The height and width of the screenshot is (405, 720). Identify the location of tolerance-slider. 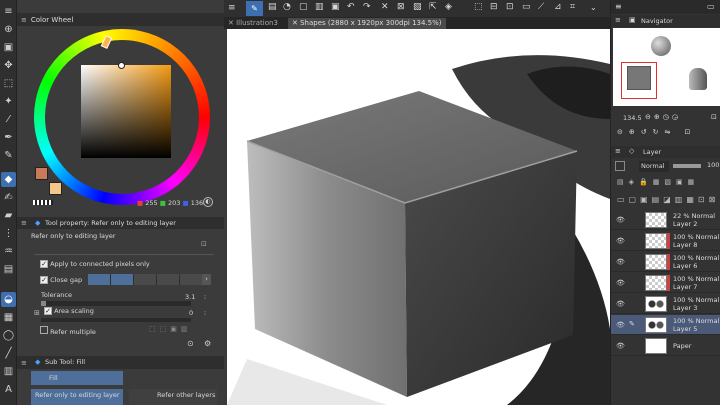
(116, 303).